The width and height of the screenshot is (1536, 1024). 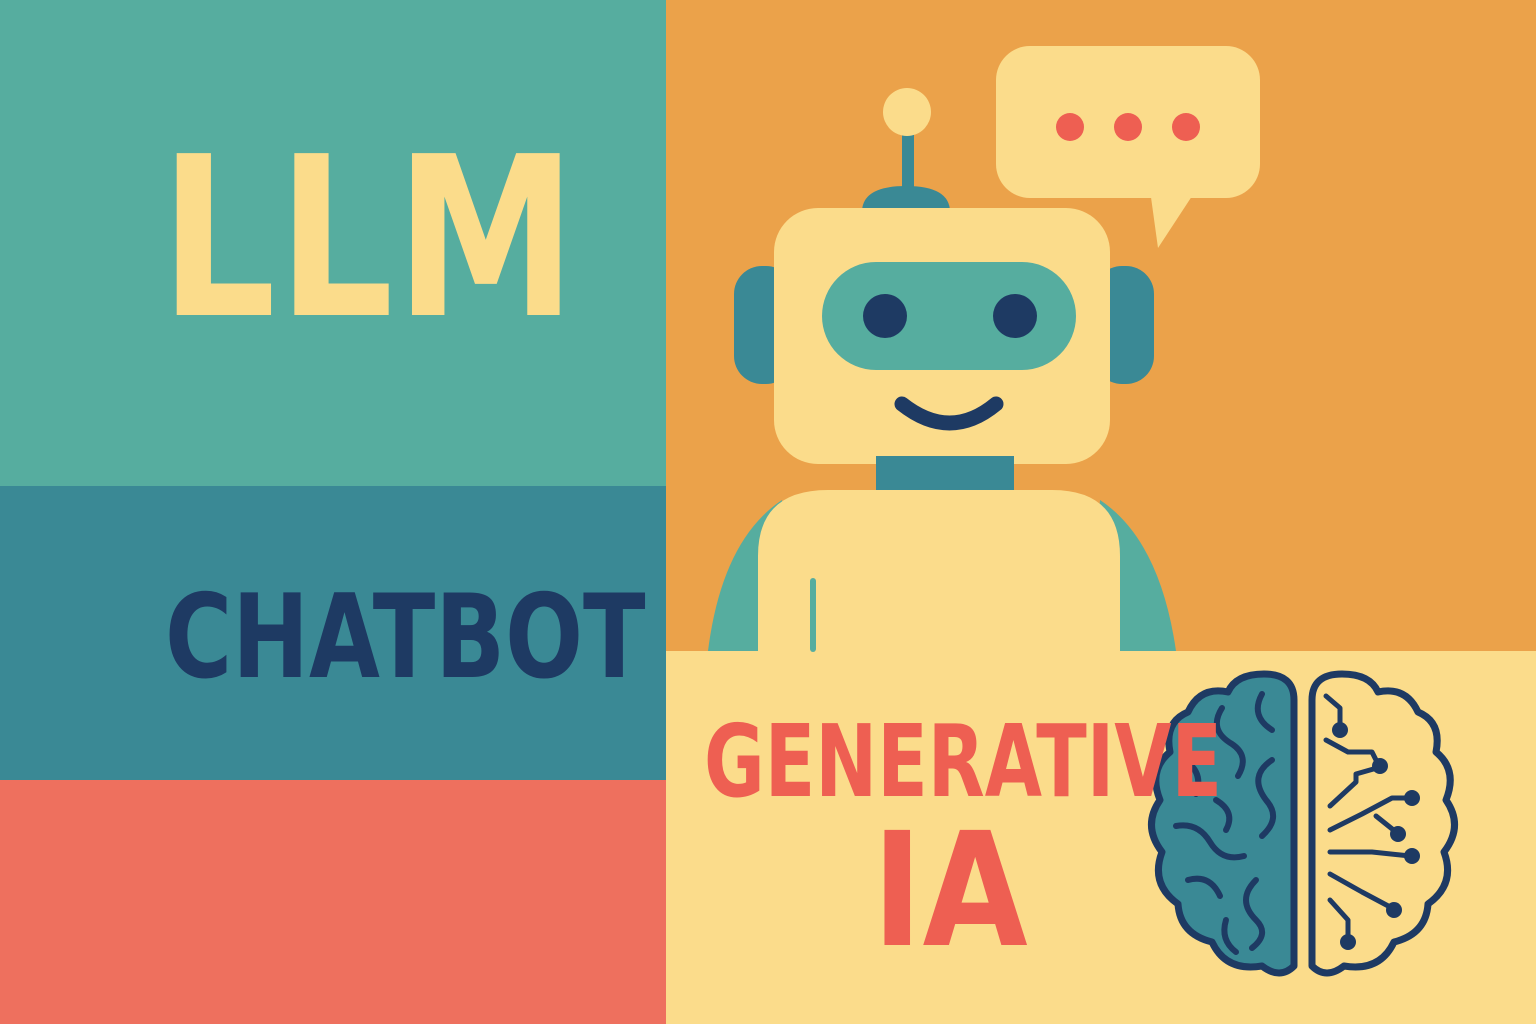 What do you see at coordinates (405, 637) in the screenshot?
I see `chatbot-heading: CHATBOT` at bounding box center [405, 637].